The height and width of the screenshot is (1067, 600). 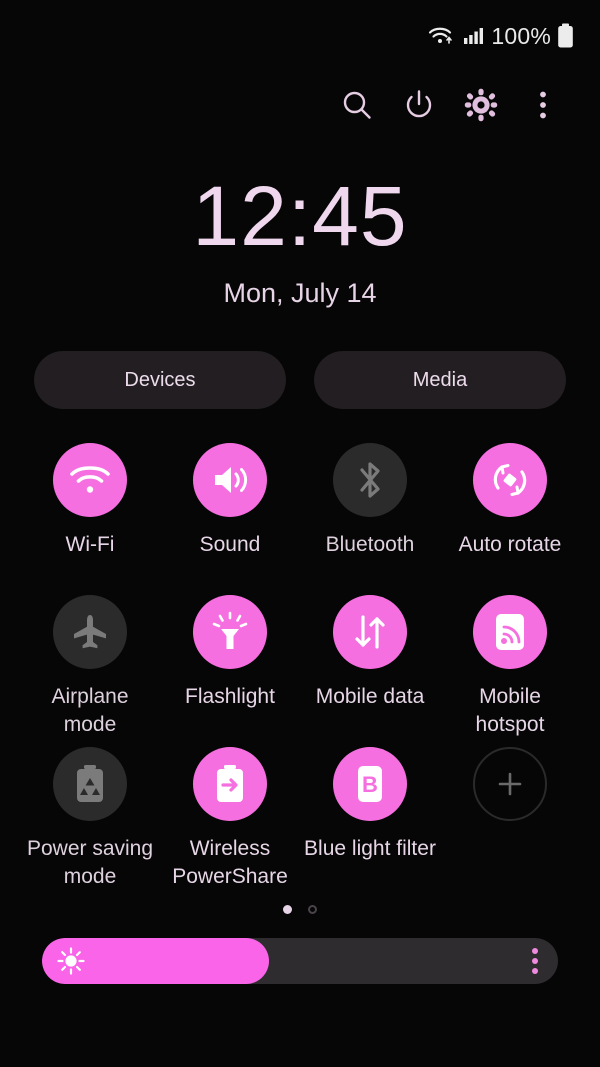 I want to click on tile-label: Power saving mode, so click(x=90, y=862).